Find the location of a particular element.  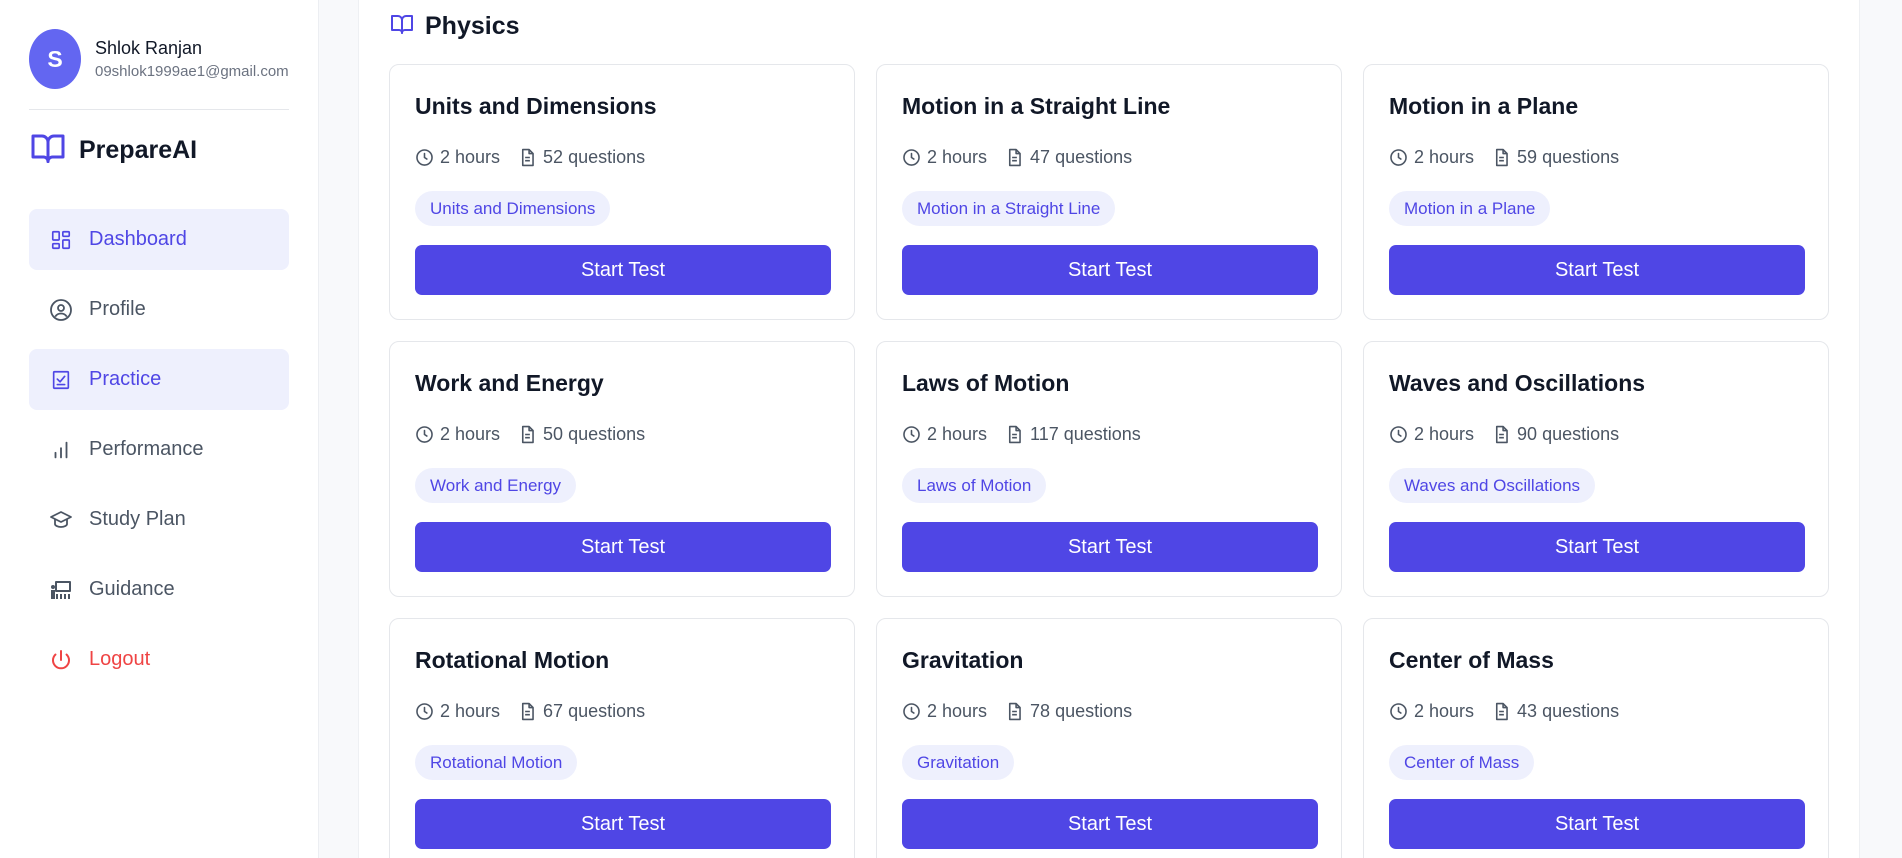

user-profile: S Shlok Ranjan 09shlok1999ae1@gmail.com is located at coordinates (159, 59).